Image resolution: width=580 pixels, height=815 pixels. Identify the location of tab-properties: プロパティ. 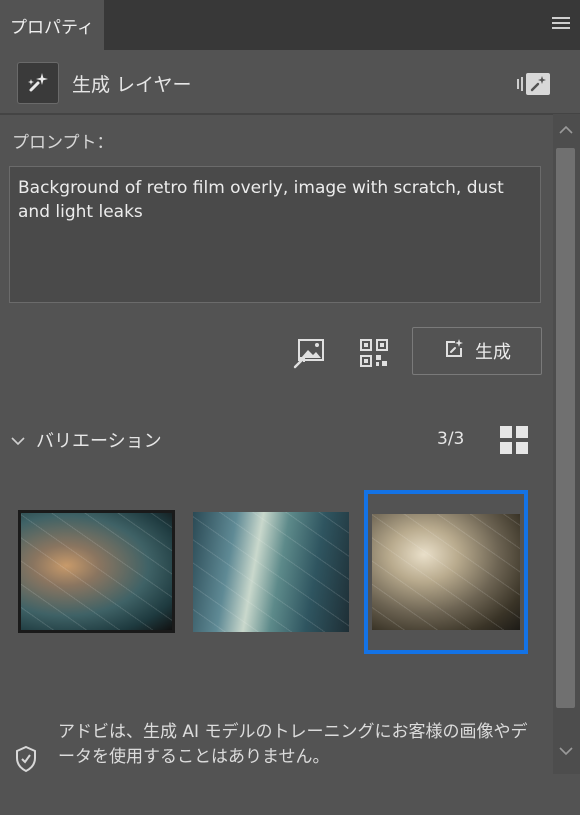
(52, 25).